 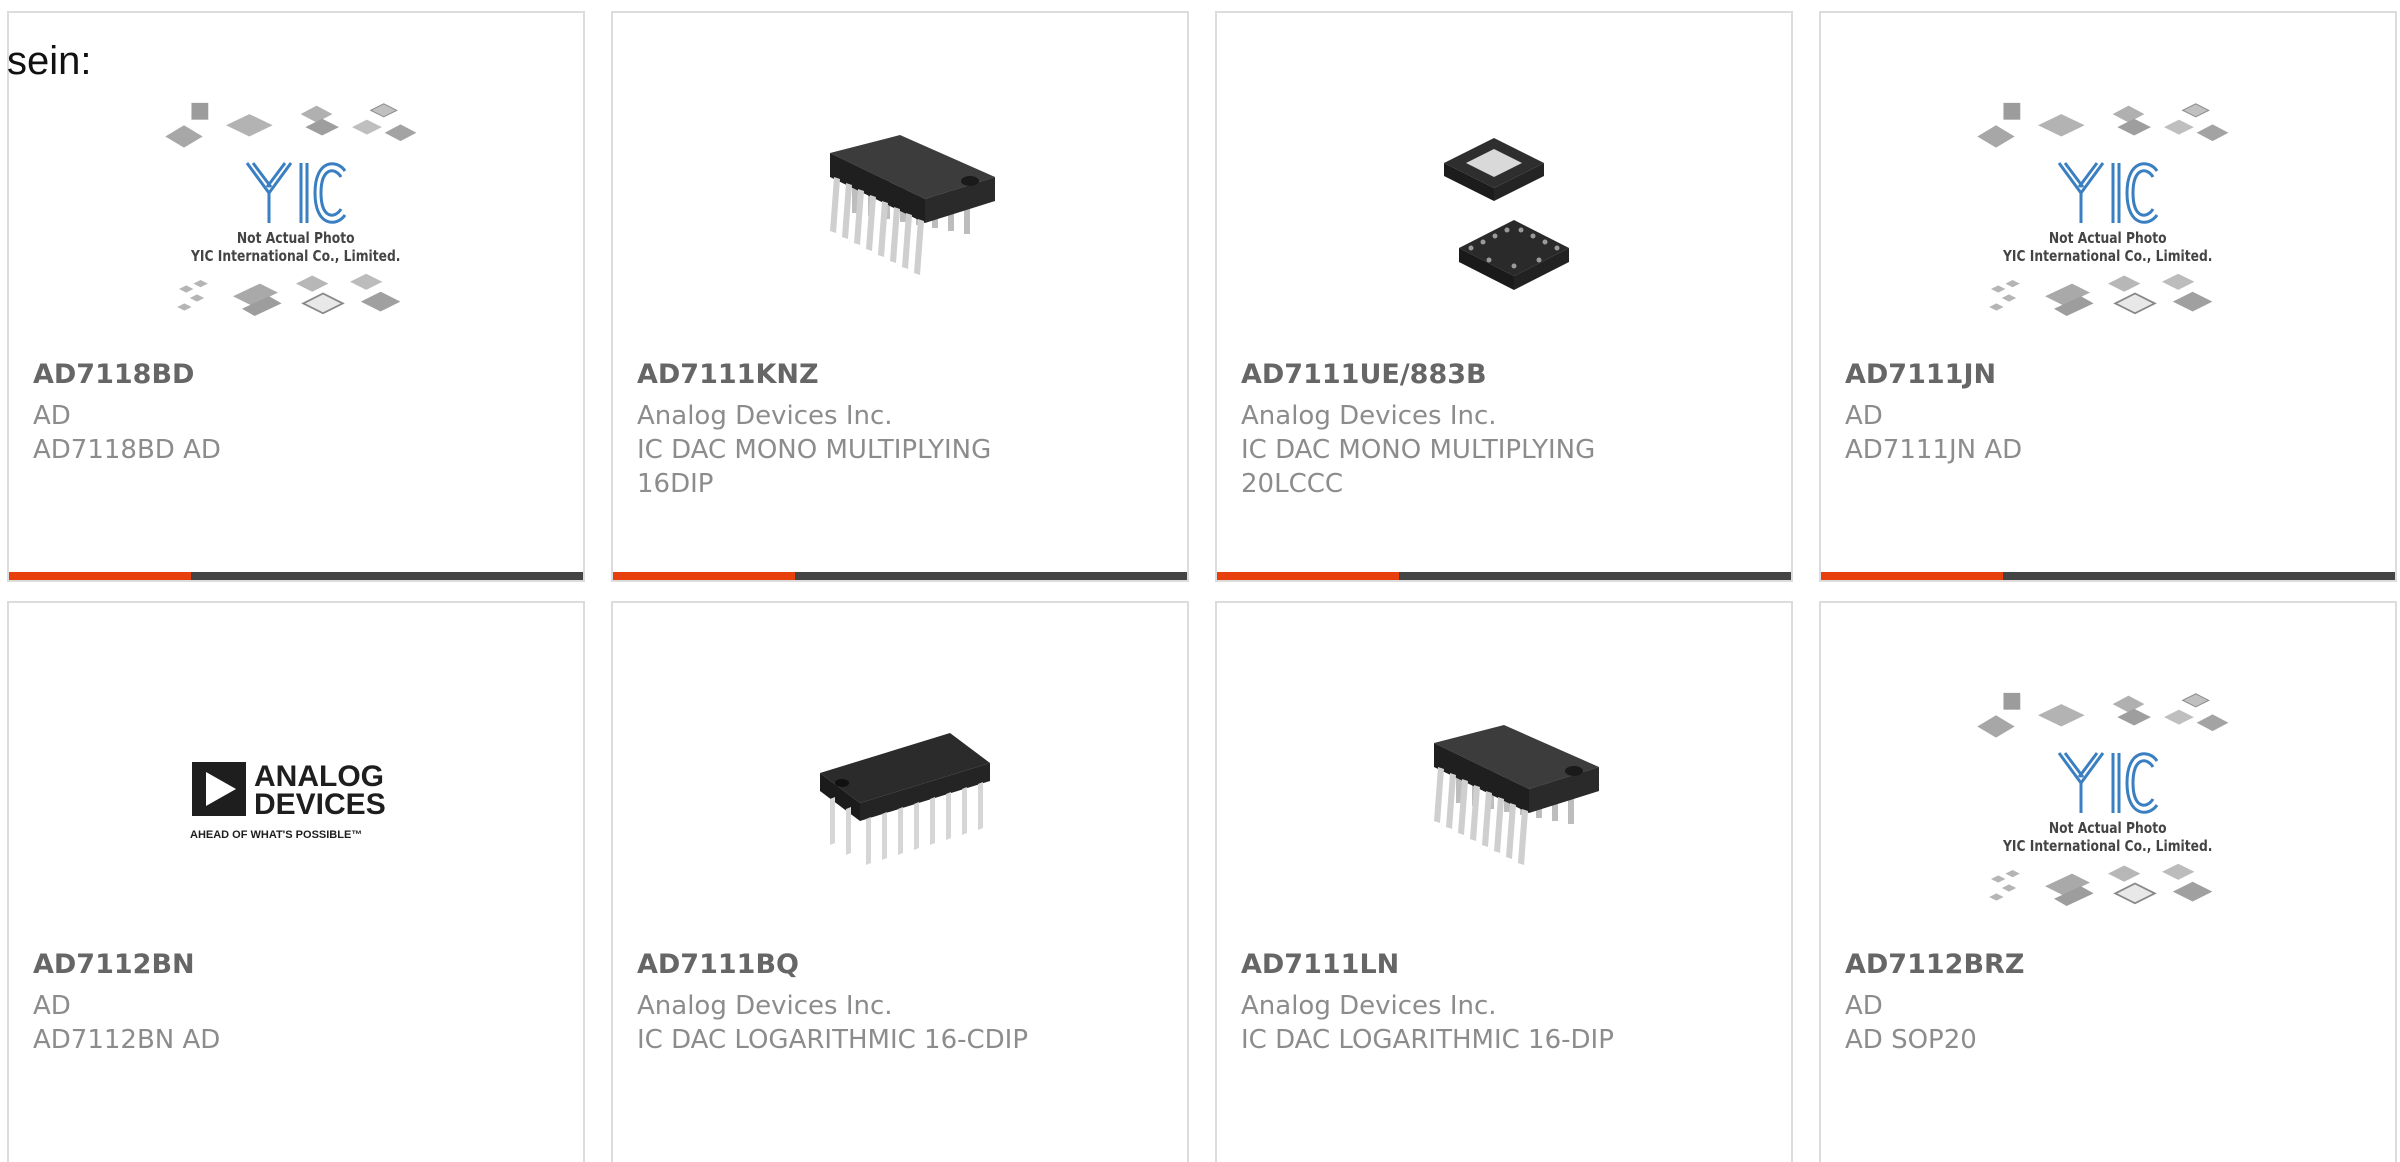 I want to click on description: IC DAC MONO MULTIPLYING 20LCCC, so click(x=1418, y=467).